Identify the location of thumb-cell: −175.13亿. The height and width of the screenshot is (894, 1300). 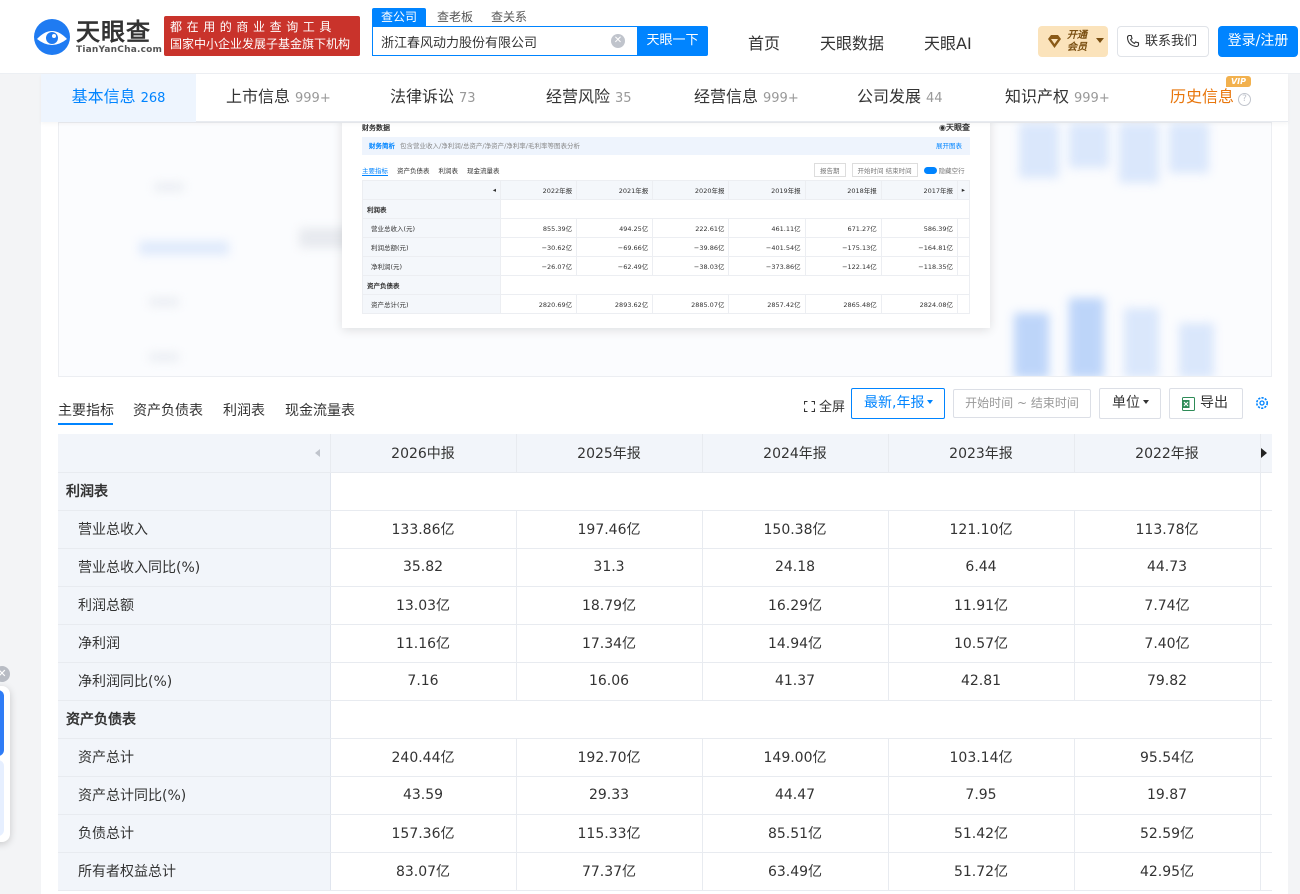
(843, 247).